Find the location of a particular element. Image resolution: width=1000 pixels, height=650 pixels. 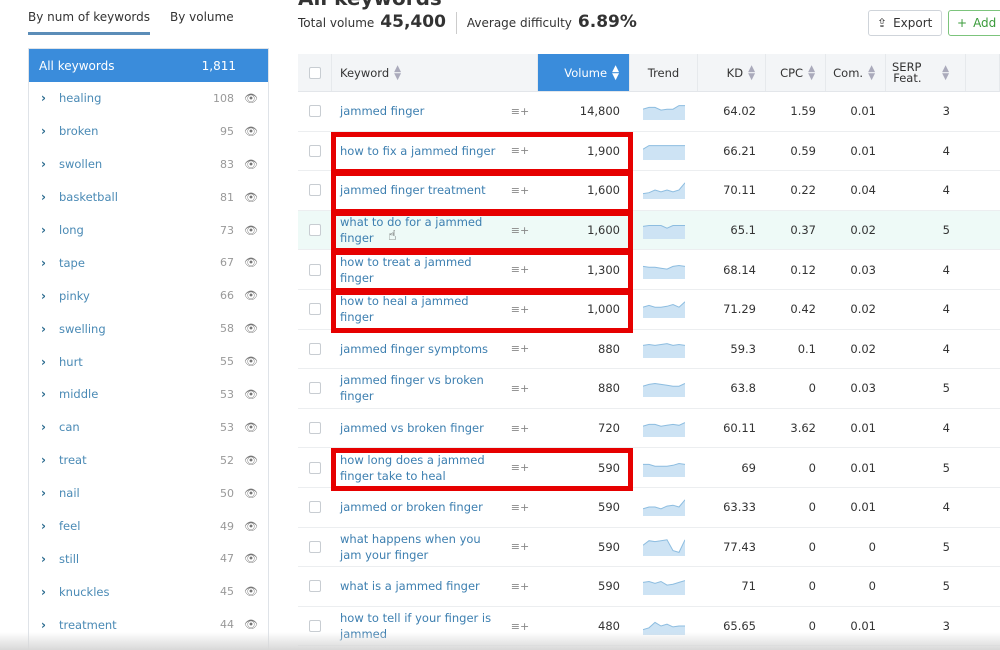

keyword-link: what to do for a jammed finger is located at coordinates (417, 230).